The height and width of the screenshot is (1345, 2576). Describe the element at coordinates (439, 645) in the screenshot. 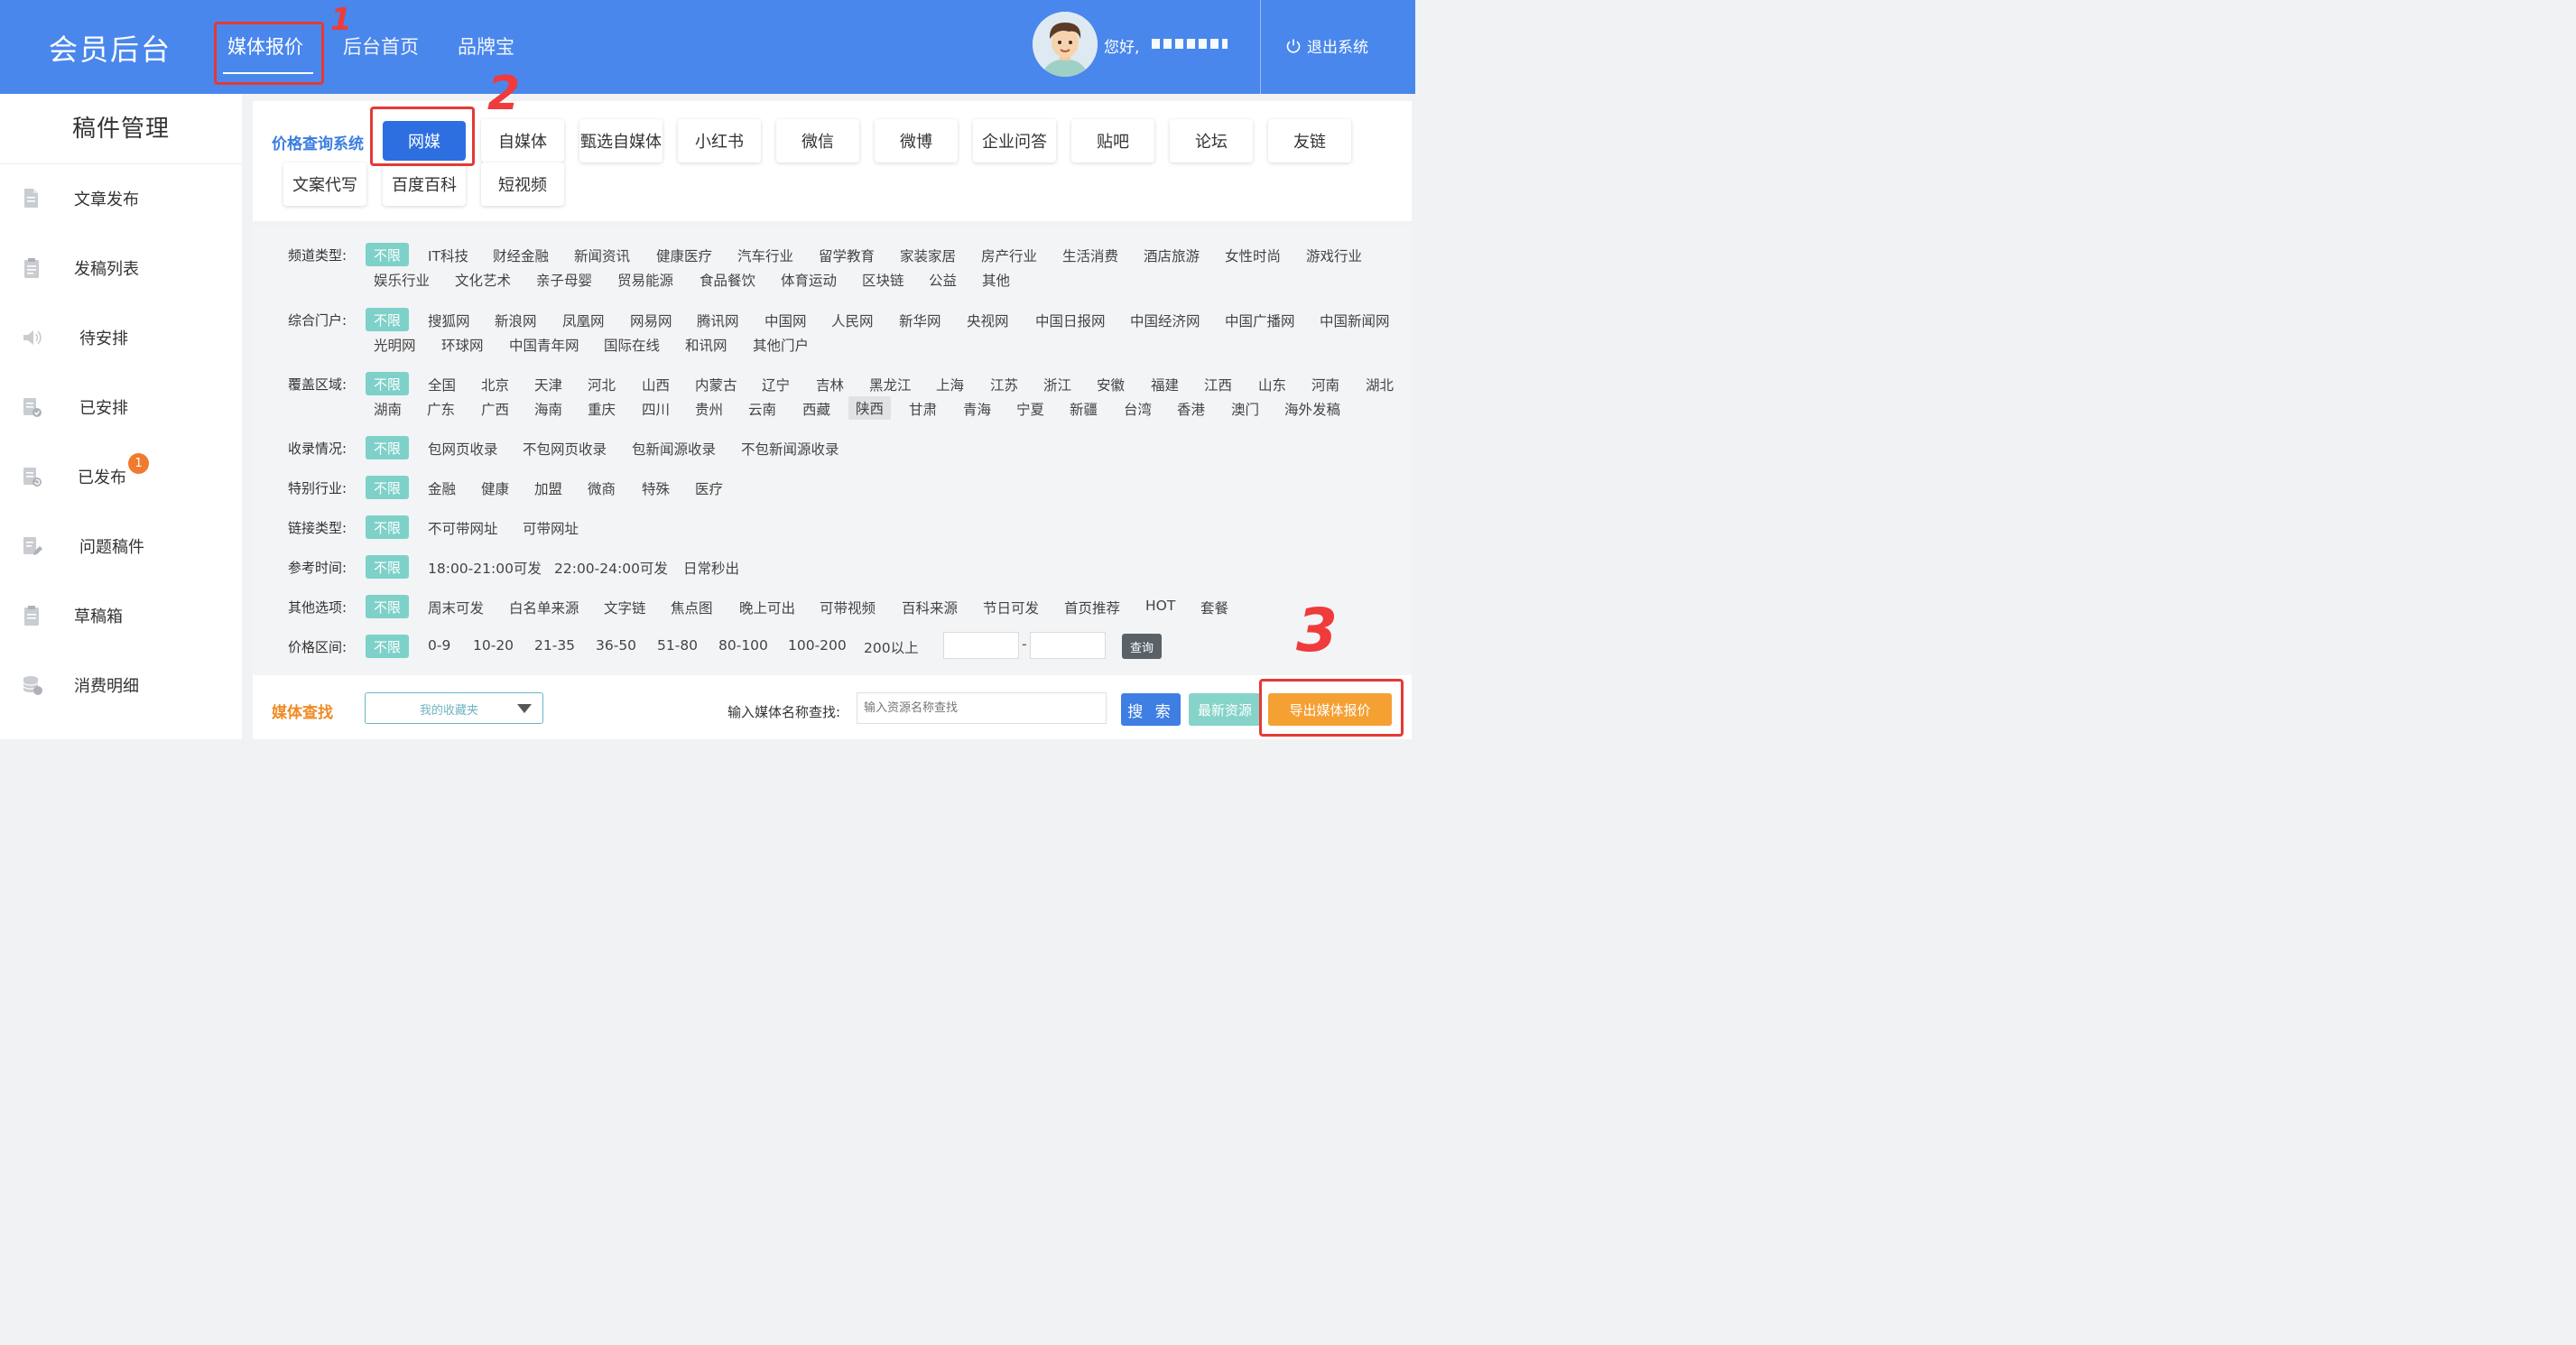

I see `filter-option: 0-9` at that location.